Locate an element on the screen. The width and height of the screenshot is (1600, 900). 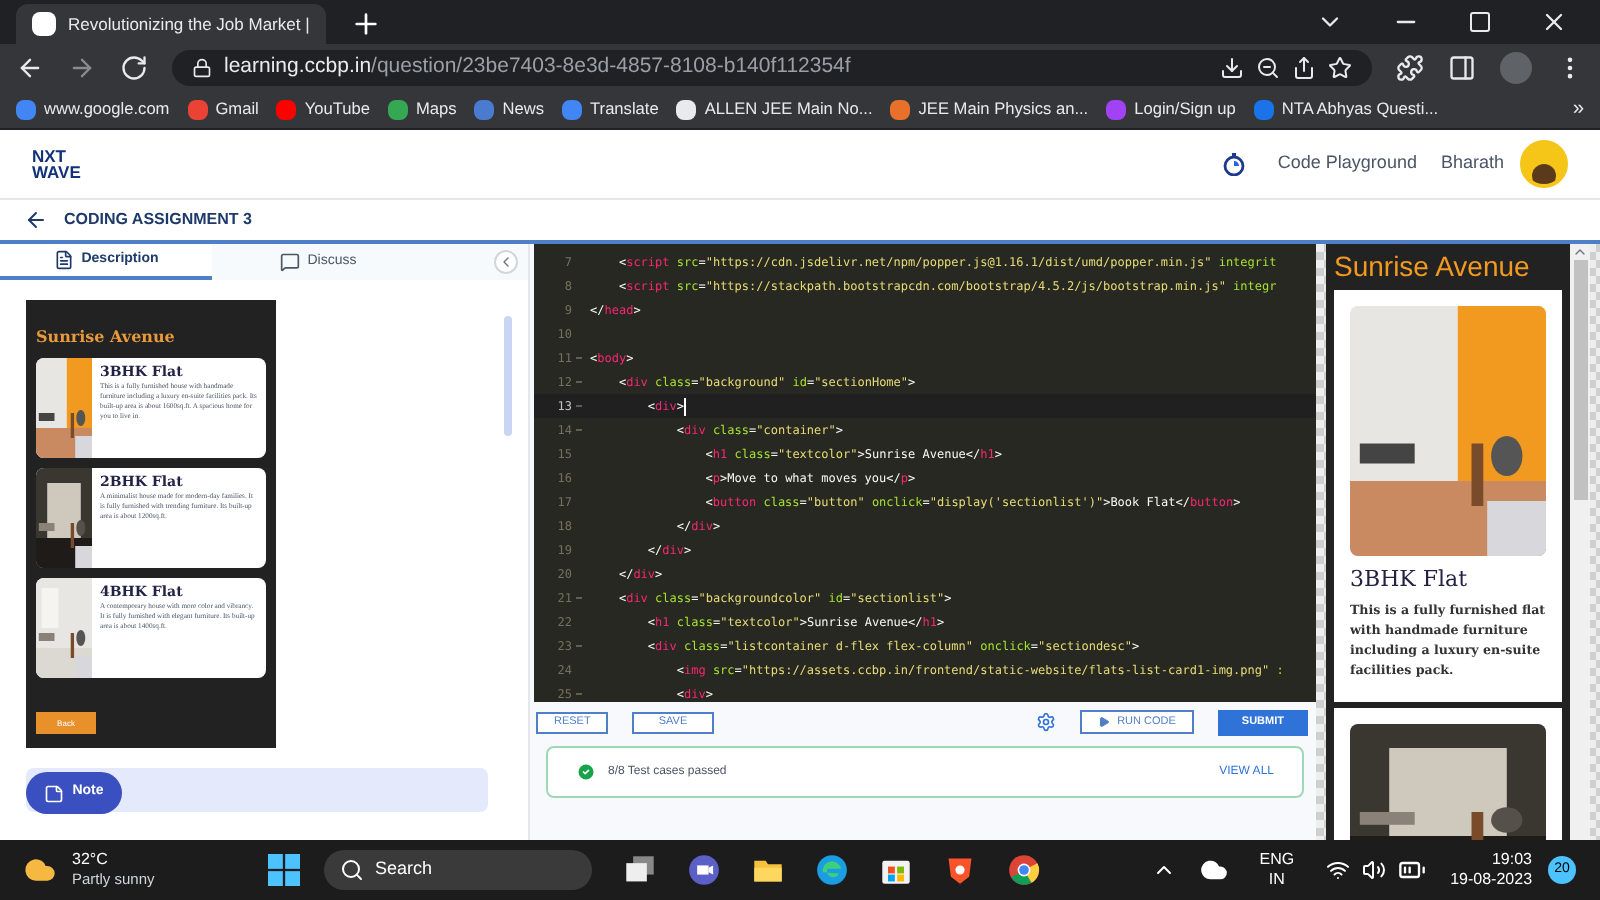
clock-time: 19:03 is located at coordinates (1512, 860).